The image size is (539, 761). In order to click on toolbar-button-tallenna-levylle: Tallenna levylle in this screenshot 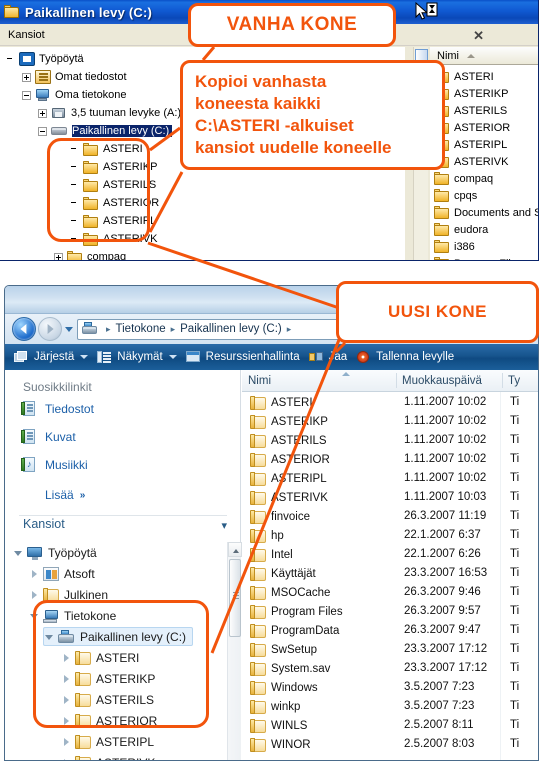, I will do `click(405, 357)`.